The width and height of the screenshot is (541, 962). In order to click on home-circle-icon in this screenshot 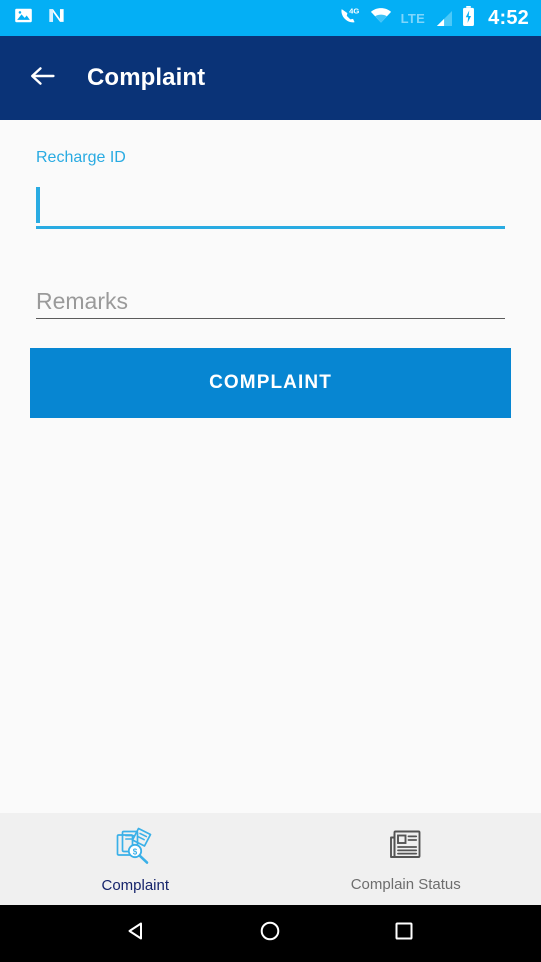, I will do `click(270, 933)`.